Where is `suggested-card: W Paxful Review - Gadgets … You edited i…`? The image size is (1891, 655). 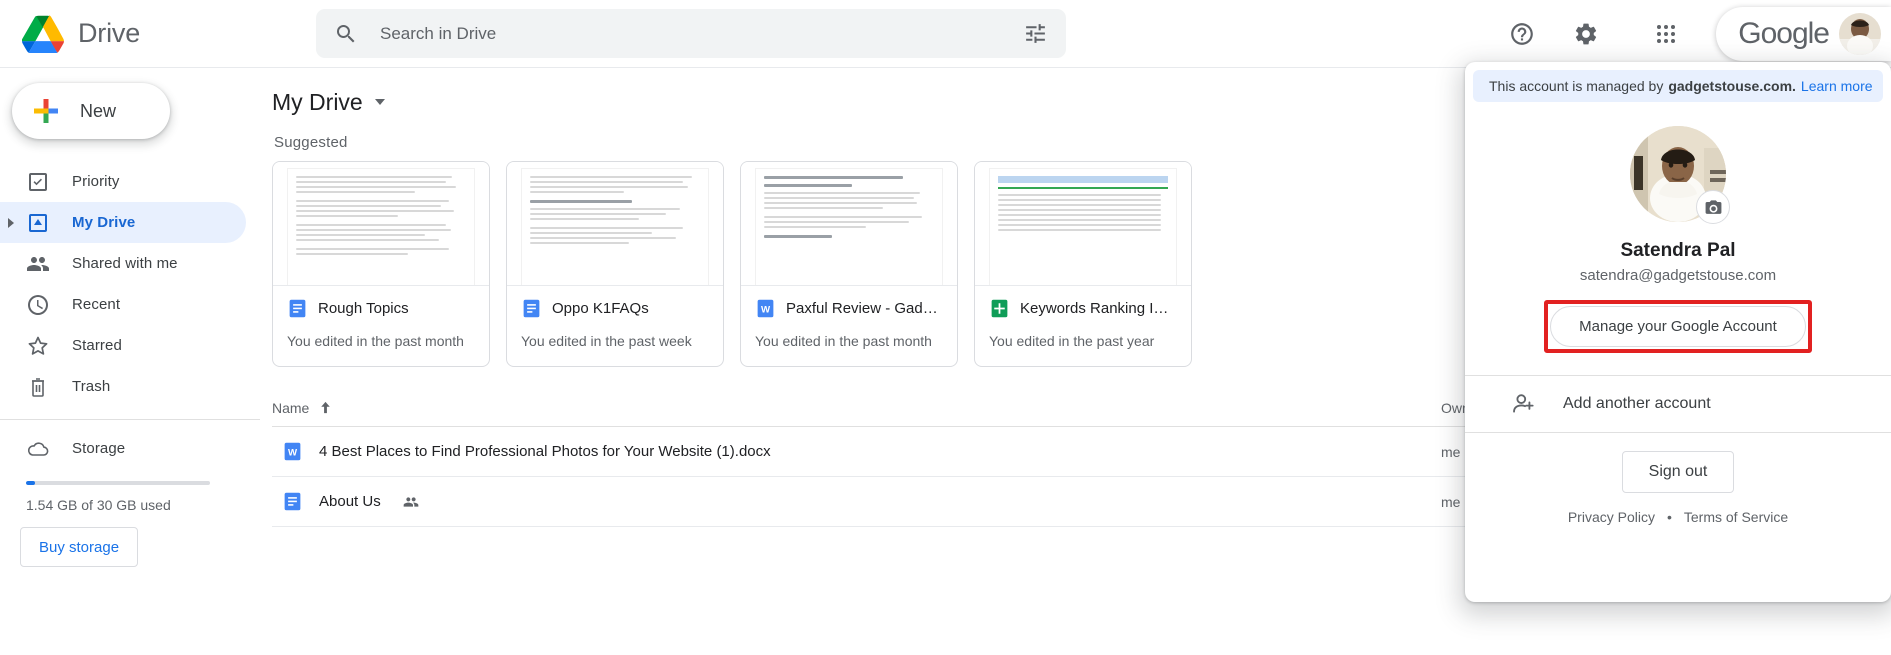
suggested-card: W Paxful Review - Gadgets … You edited i… is located at coordinates (849, 264).